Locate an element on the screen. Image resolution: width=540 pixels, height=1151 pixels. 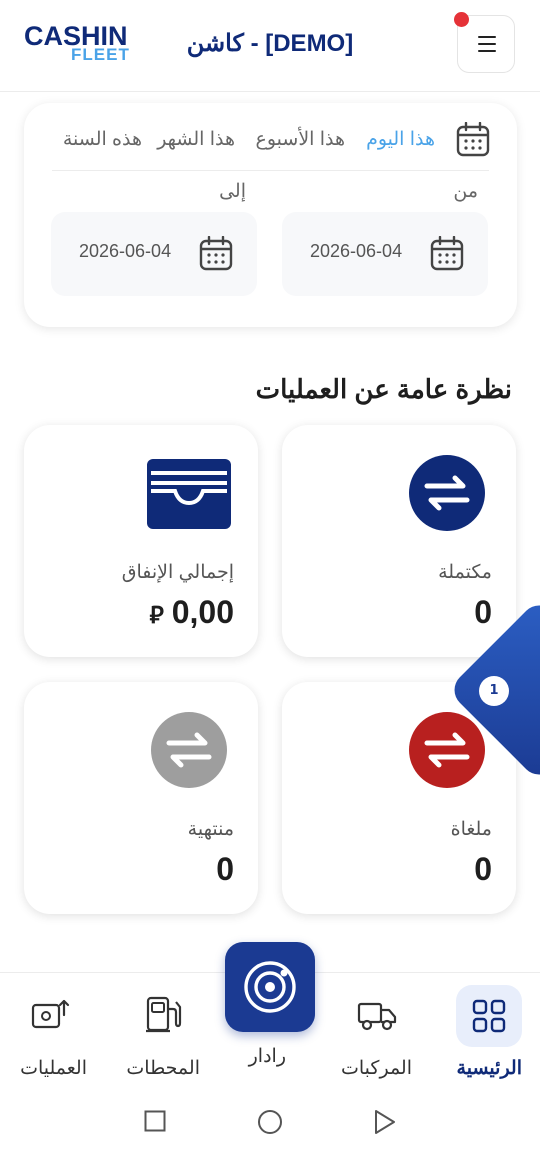
floating-badge-count: 1 is located at coordinates (494, 691).